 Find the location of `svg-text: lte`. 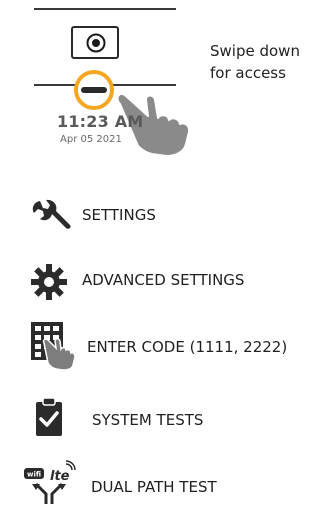

svg-text: lte is located at coordinates (60, 476).